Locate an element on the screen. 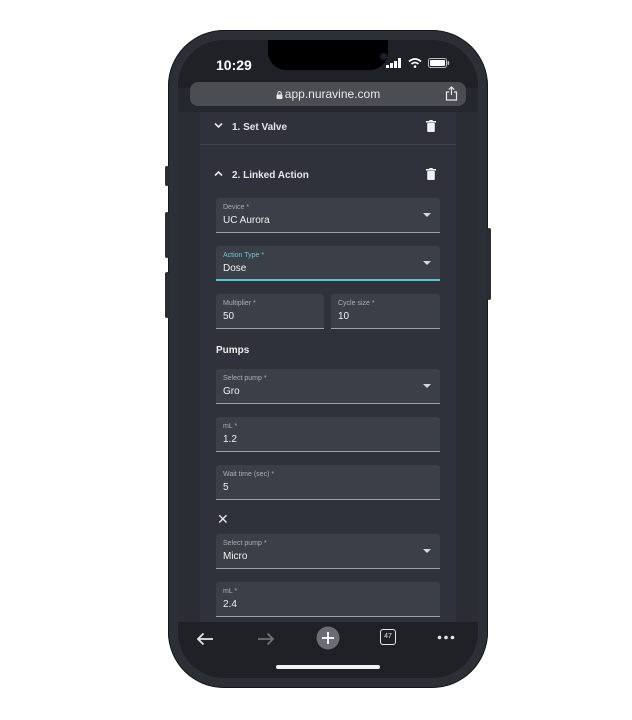  status-icons is located at coordinates (418, 63).